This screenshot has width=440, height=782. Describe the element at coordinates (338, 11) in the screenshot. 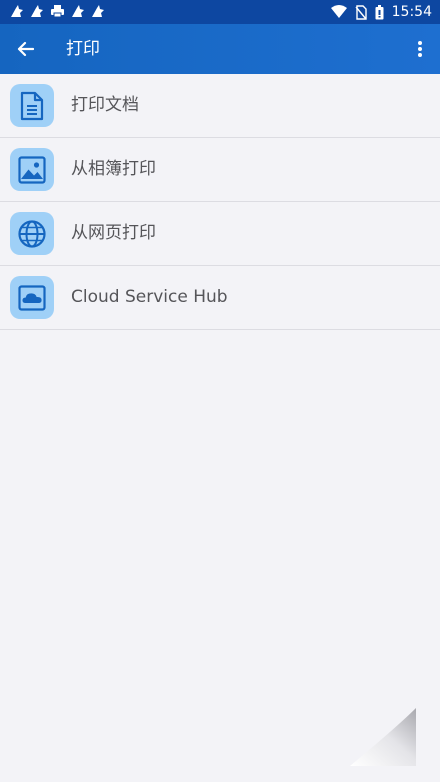

I see `wifi-icon` at that location.